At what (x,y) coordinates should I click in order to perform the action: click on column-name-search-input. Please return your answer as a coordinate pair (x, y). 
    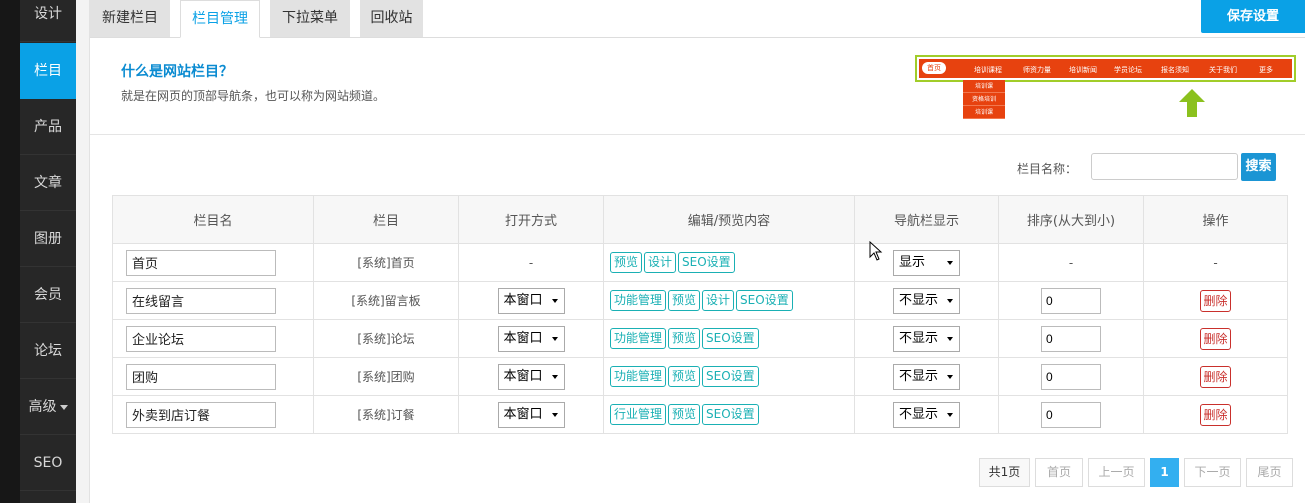
    Looking at the image, I should click on (1164, 166).